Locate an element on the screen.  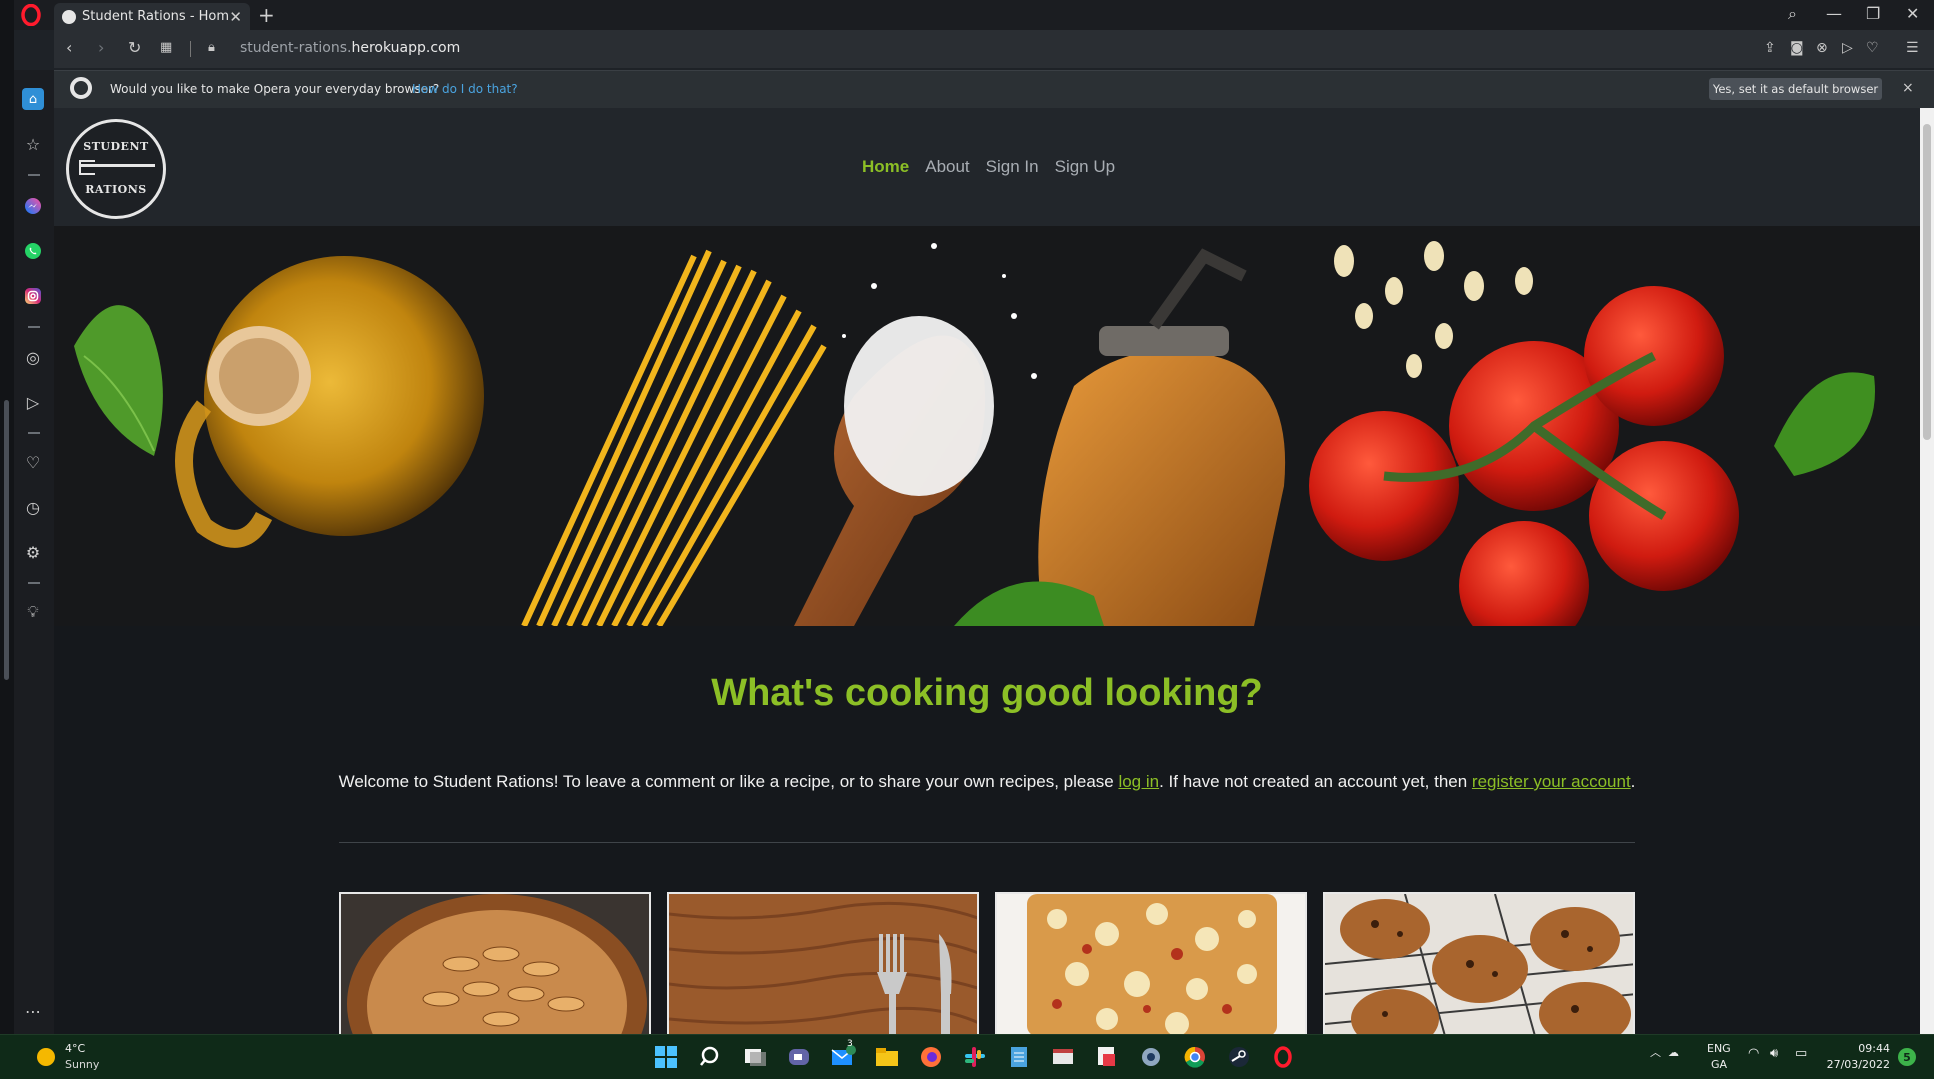
messenger-icon is located at coordinates (33, 206).